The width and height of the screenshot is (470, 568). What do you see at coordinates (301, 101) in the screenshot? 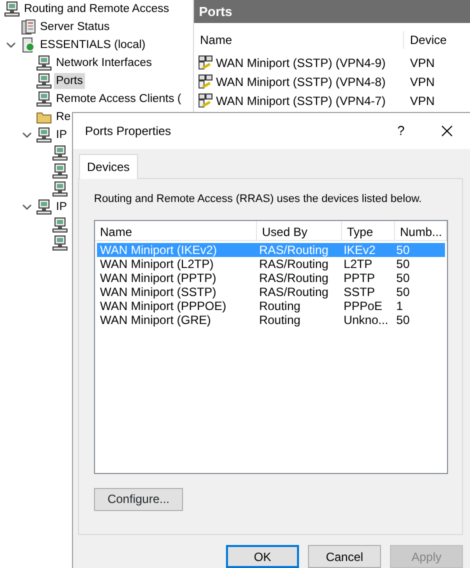
I see `list-item: WAN Miniport (SSTP) (VPN4-7)` at bounding box center [301, 101].